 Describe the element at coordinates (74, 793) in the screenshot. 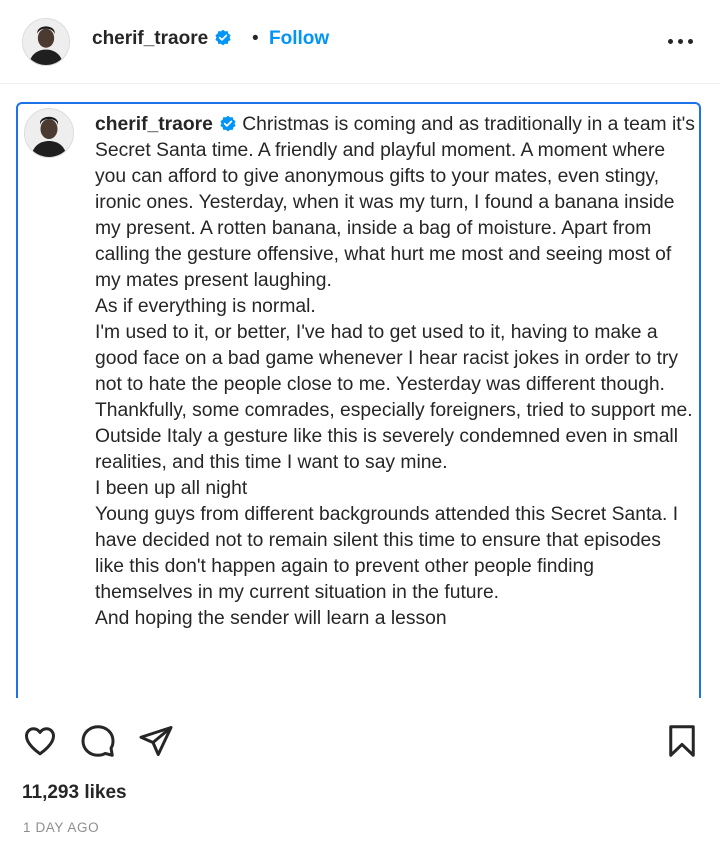

I see `likes-count: 11,293 likes` at that location.